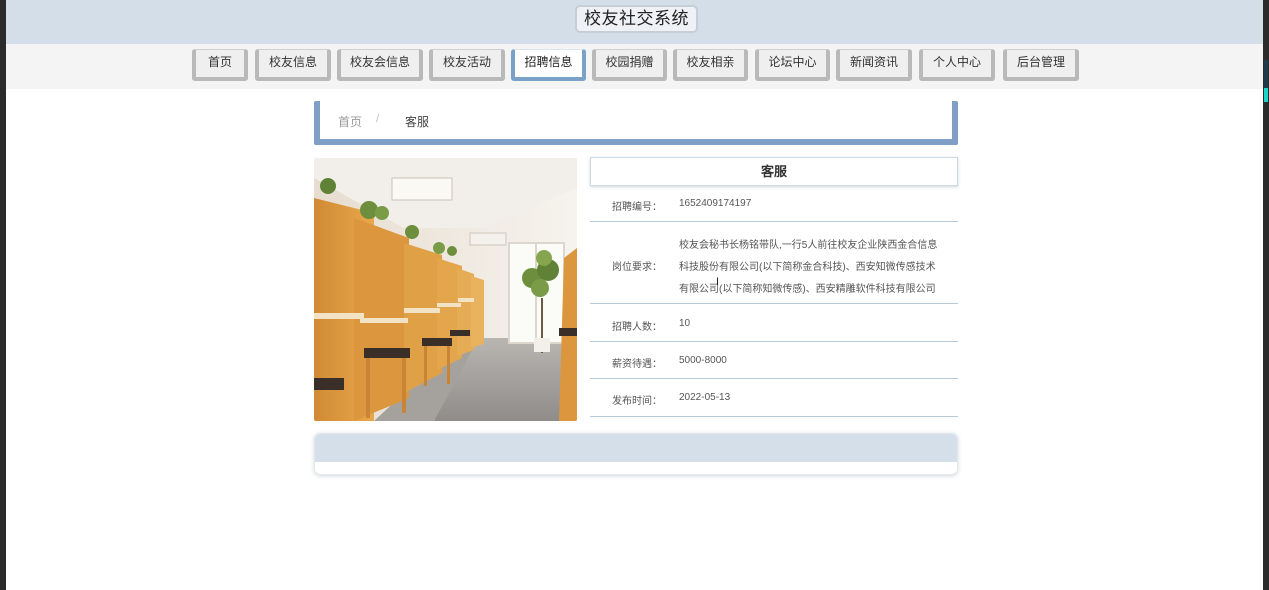 The image size is (1269, 590). I want to click on field-value: 2022-05-13, so click(705, 397).